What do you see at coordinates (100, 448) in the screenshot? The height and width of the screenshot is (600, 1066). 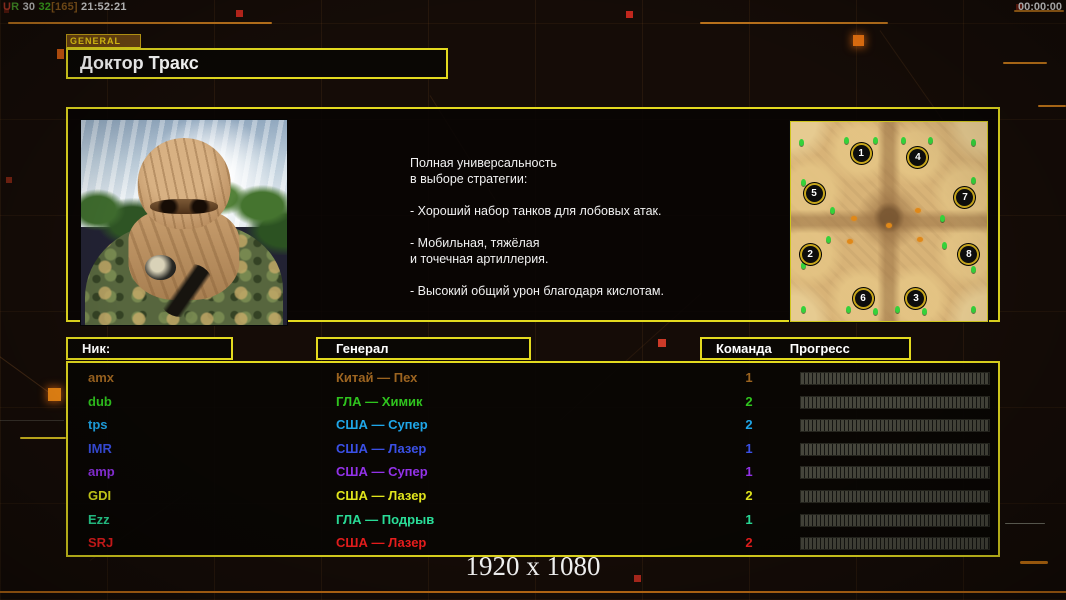 I see `player-nick: IMR` at bounding box center [100, 448].